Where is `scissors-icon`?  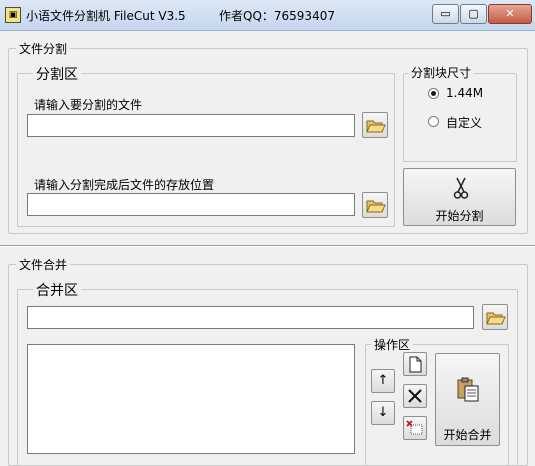
scissors-icon is located at coordinates (461, 188).